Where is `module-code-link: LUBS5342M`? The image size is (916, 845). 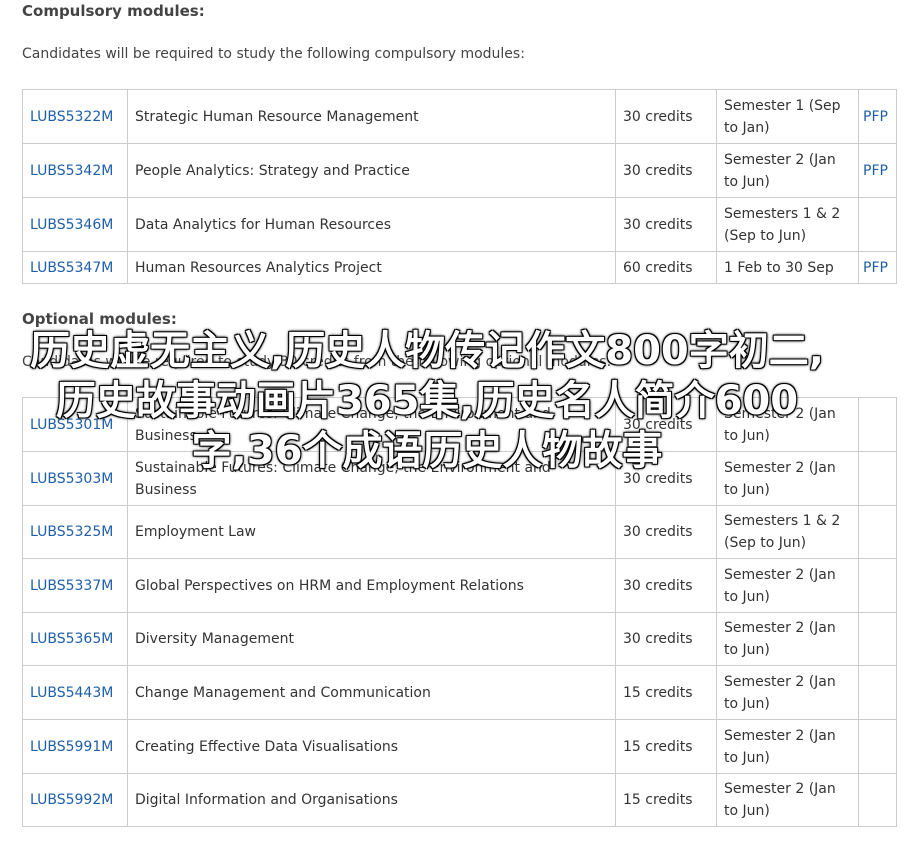
module-code-link: LUBS5342M is located at coordinates (71, 171).